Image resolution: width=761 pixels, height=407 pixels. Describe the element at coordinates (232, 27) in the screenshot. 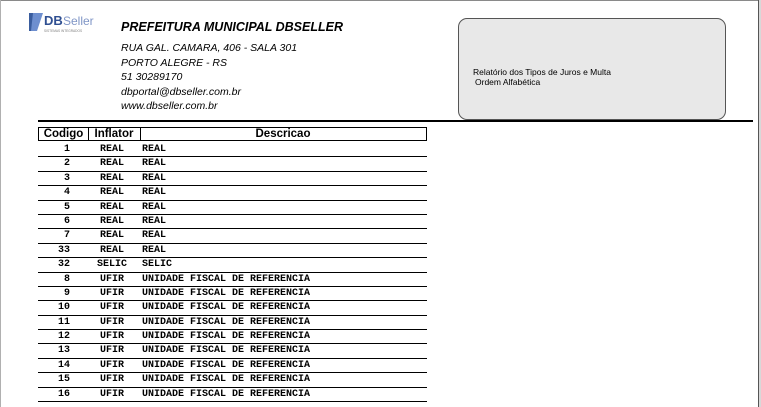

I see `organization-name: PREFEITURA MUNICIPAL DBSELLER` at that location.